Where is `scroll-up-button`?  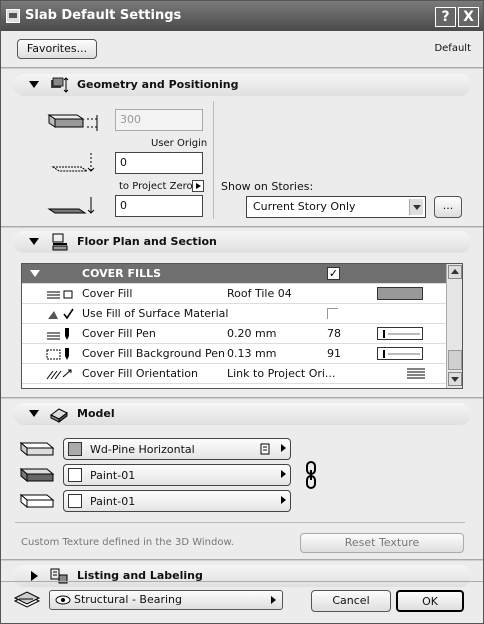
scroll-up-button is located at coordinates (455, 272).